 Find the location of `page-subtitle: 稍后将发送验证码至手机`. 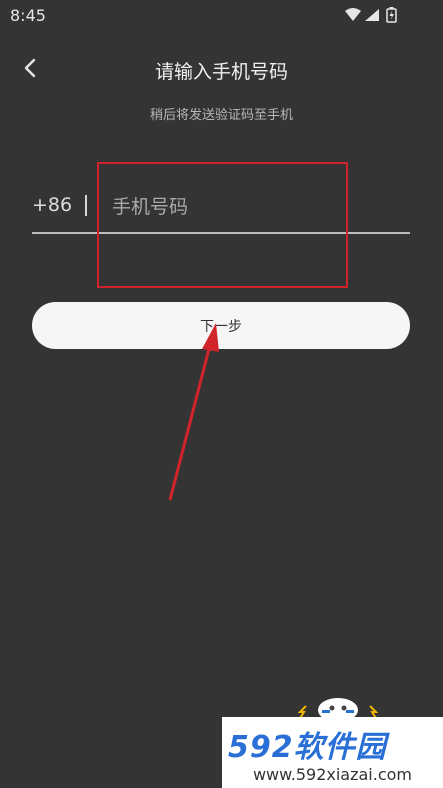

page-subtitle: 稍后将发送验证码至手机 is located at coordinates (221, 115).